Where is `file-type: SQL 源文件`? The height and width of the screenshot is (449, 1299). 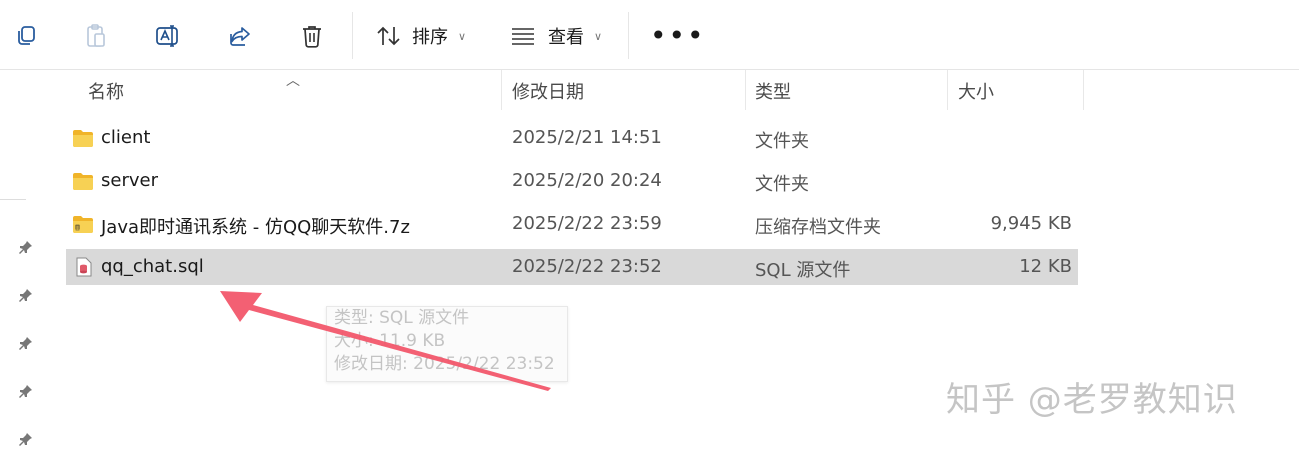
file-type: SQL 源文件 is located at coordinates (803, 270).